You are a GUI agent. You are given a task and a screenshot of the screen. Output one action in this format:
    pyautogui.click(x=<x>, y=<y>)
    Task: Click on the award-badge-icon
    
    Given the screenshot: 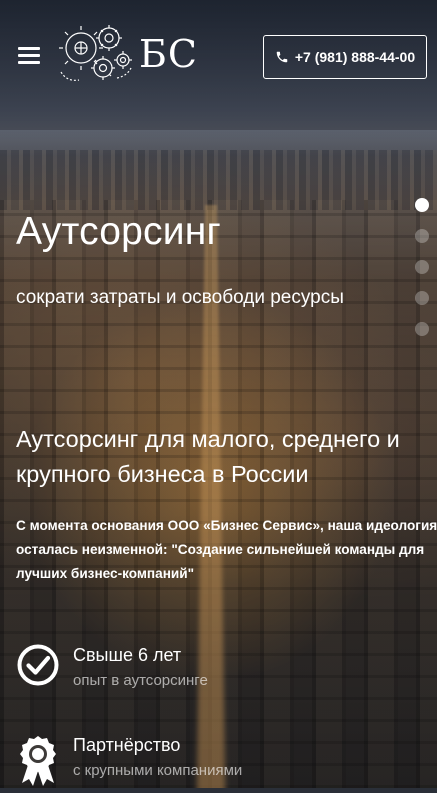 What is the action you would take?
    pyautogui.click(x=38, y=761)
    